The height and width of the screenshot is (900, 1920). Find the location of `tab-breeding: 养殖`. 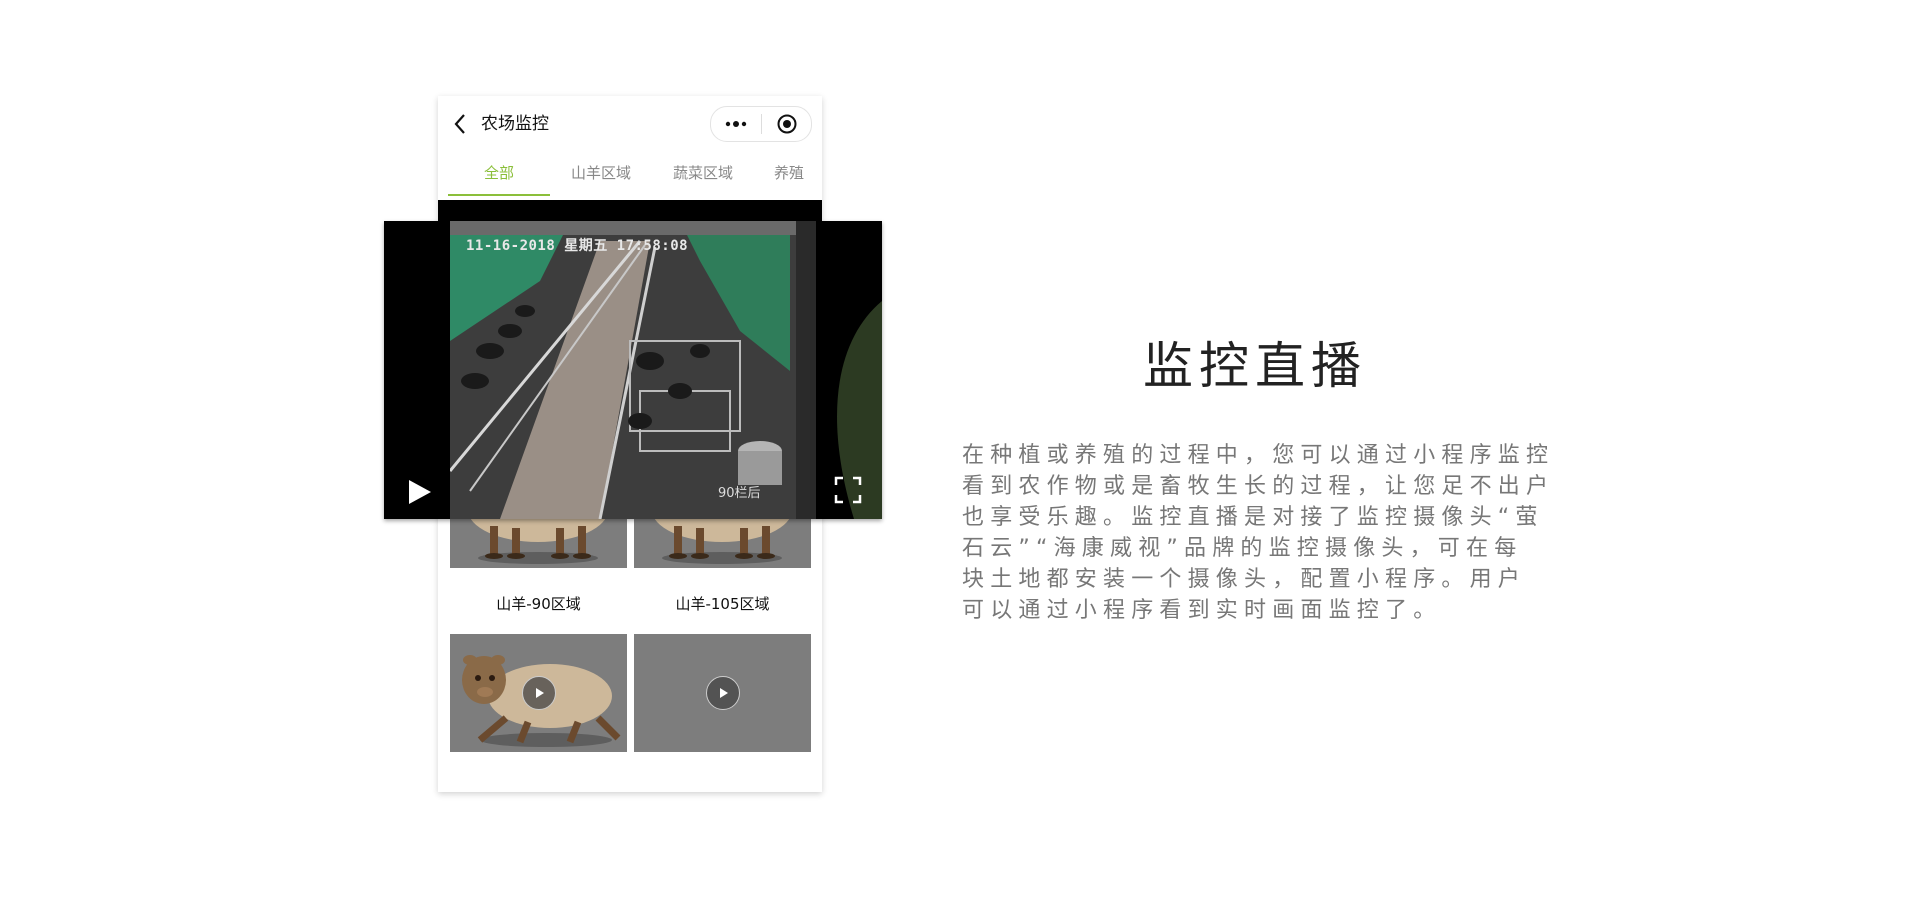

tab-breeding: 养殖 is located at coordinates (788, 173).